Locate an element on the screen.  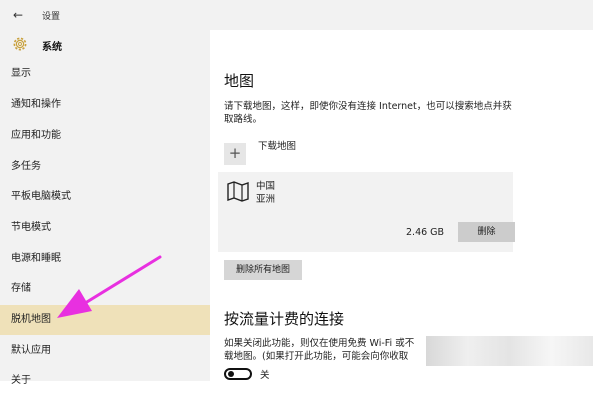
metered-line-1: 如果关闭此功能，则仅在使用免费 Wi-Fi 或不 is located at coordinates (319, 343).